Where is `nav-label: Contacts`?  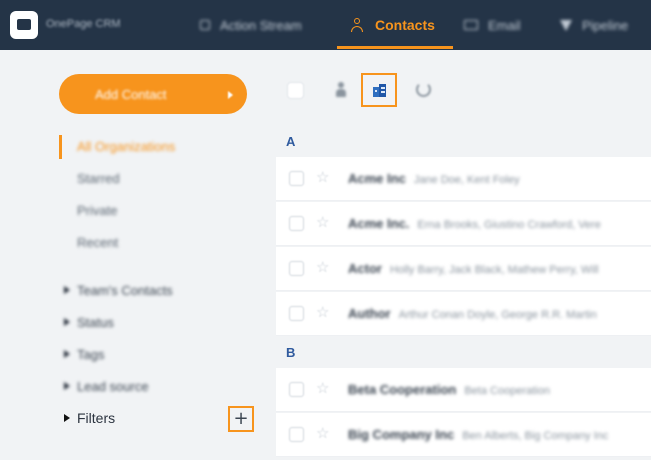 nav-label: Contacts is located at coordinates (405, 25).